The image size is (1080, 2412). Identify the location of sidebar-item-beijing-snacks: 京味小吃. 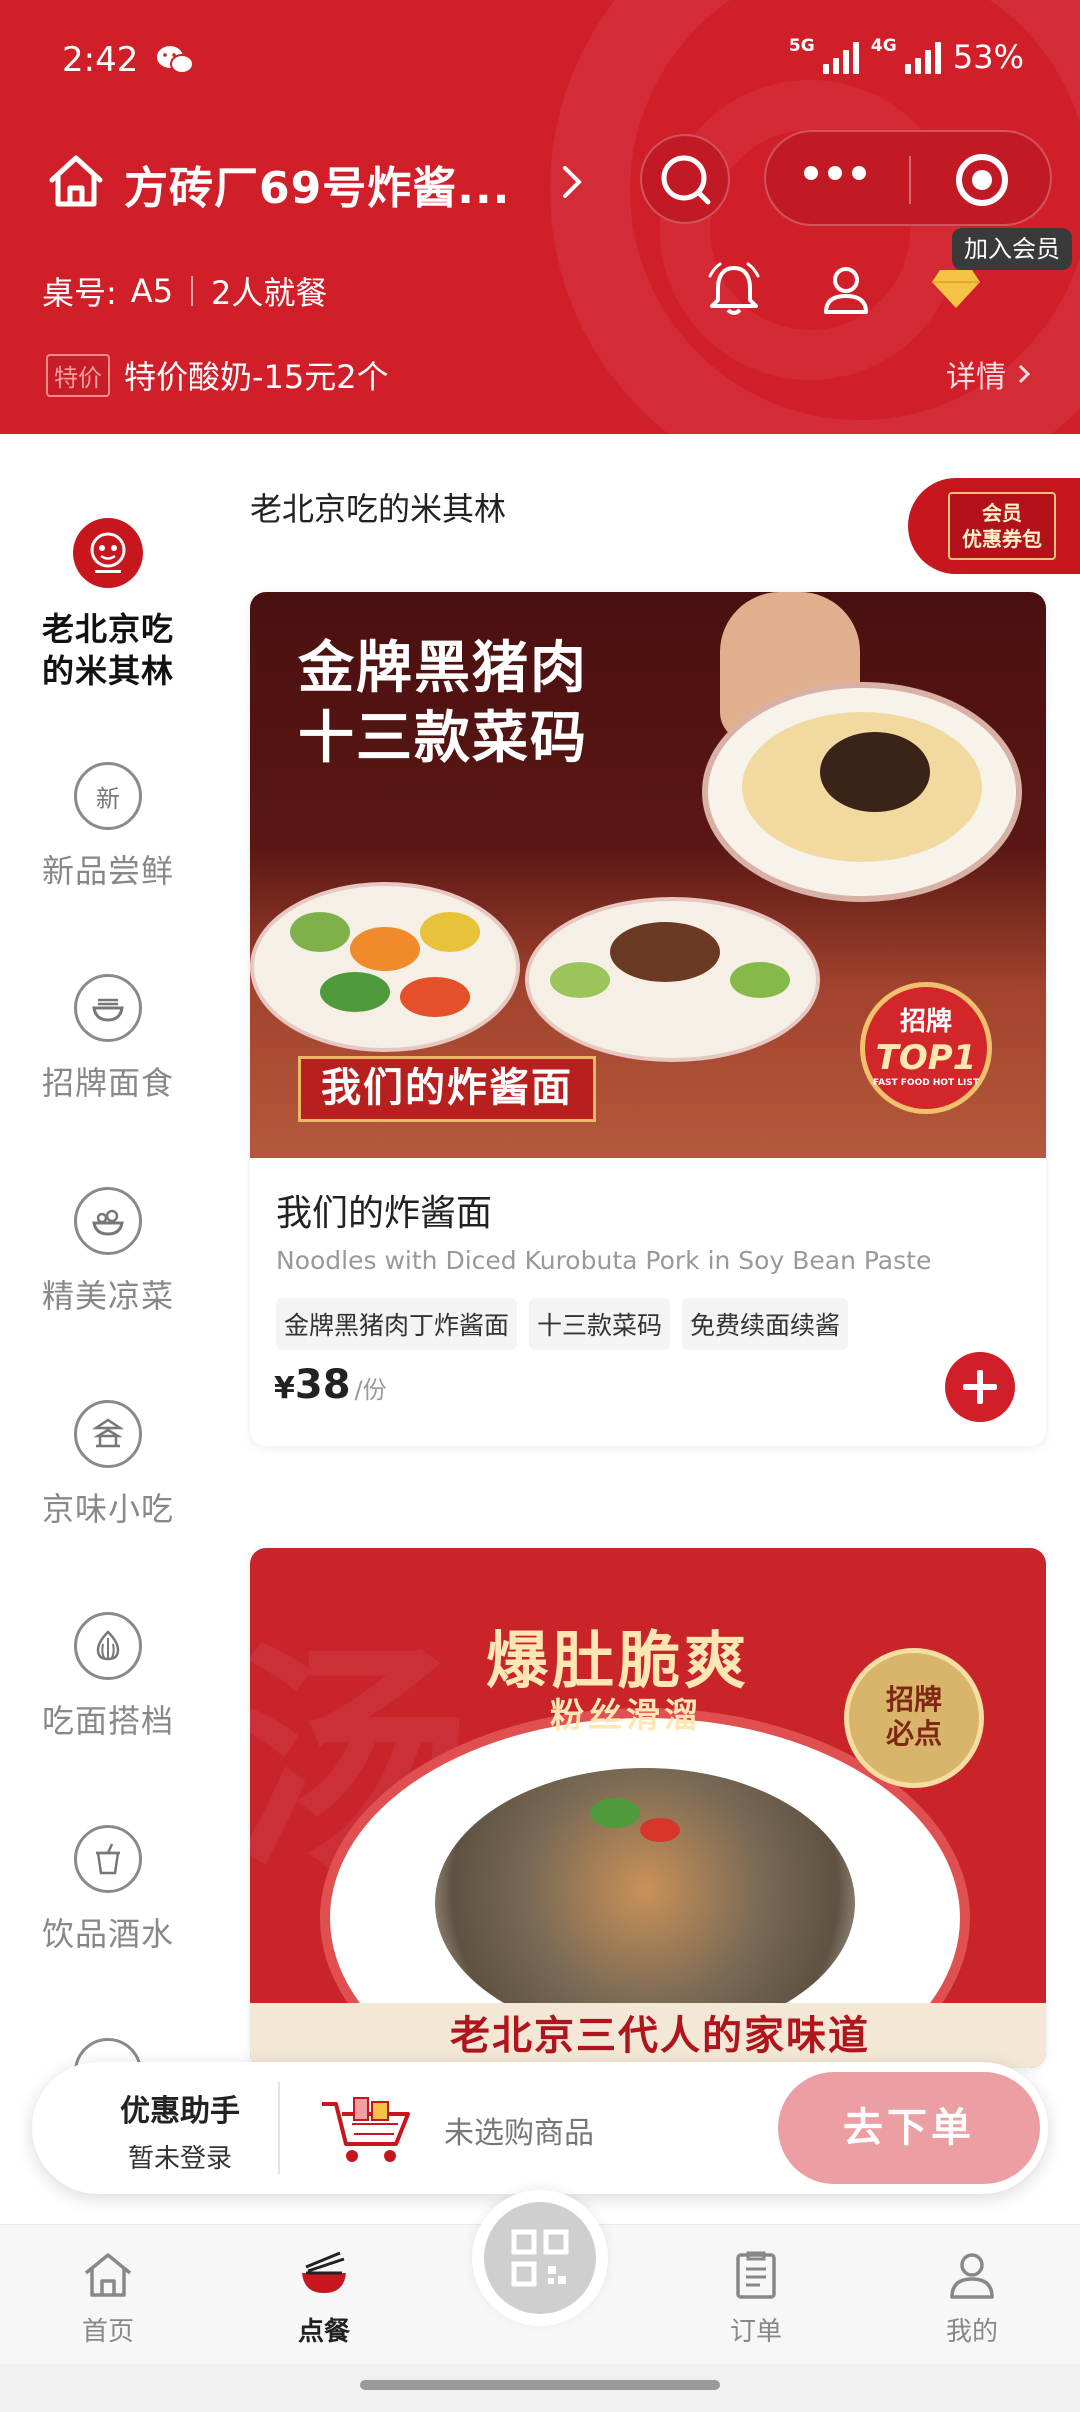
(108, 1465).